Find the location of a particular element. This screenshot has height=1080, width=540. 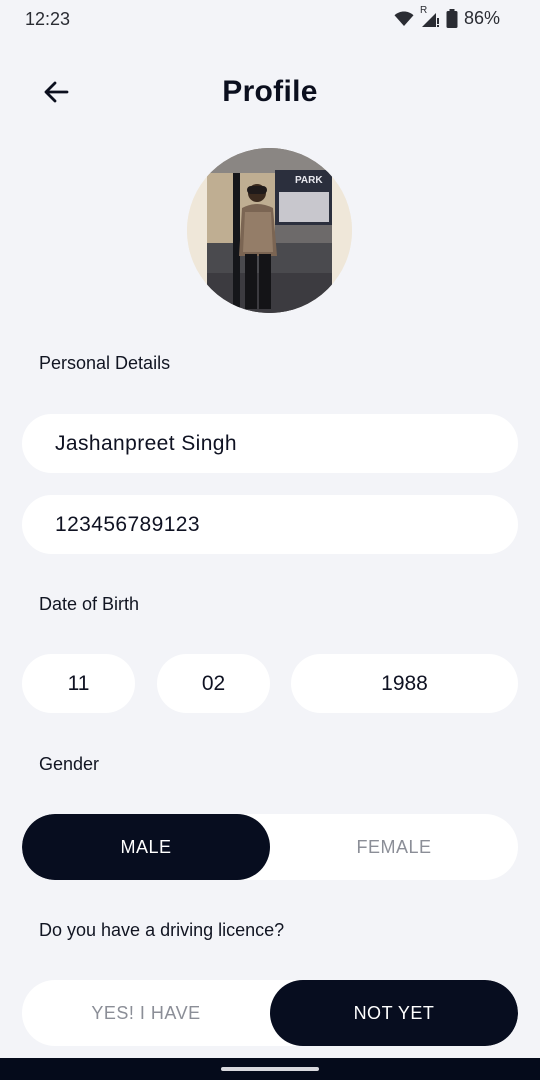

personal-details-label: Personal Details is located at coordinates (105, 363).